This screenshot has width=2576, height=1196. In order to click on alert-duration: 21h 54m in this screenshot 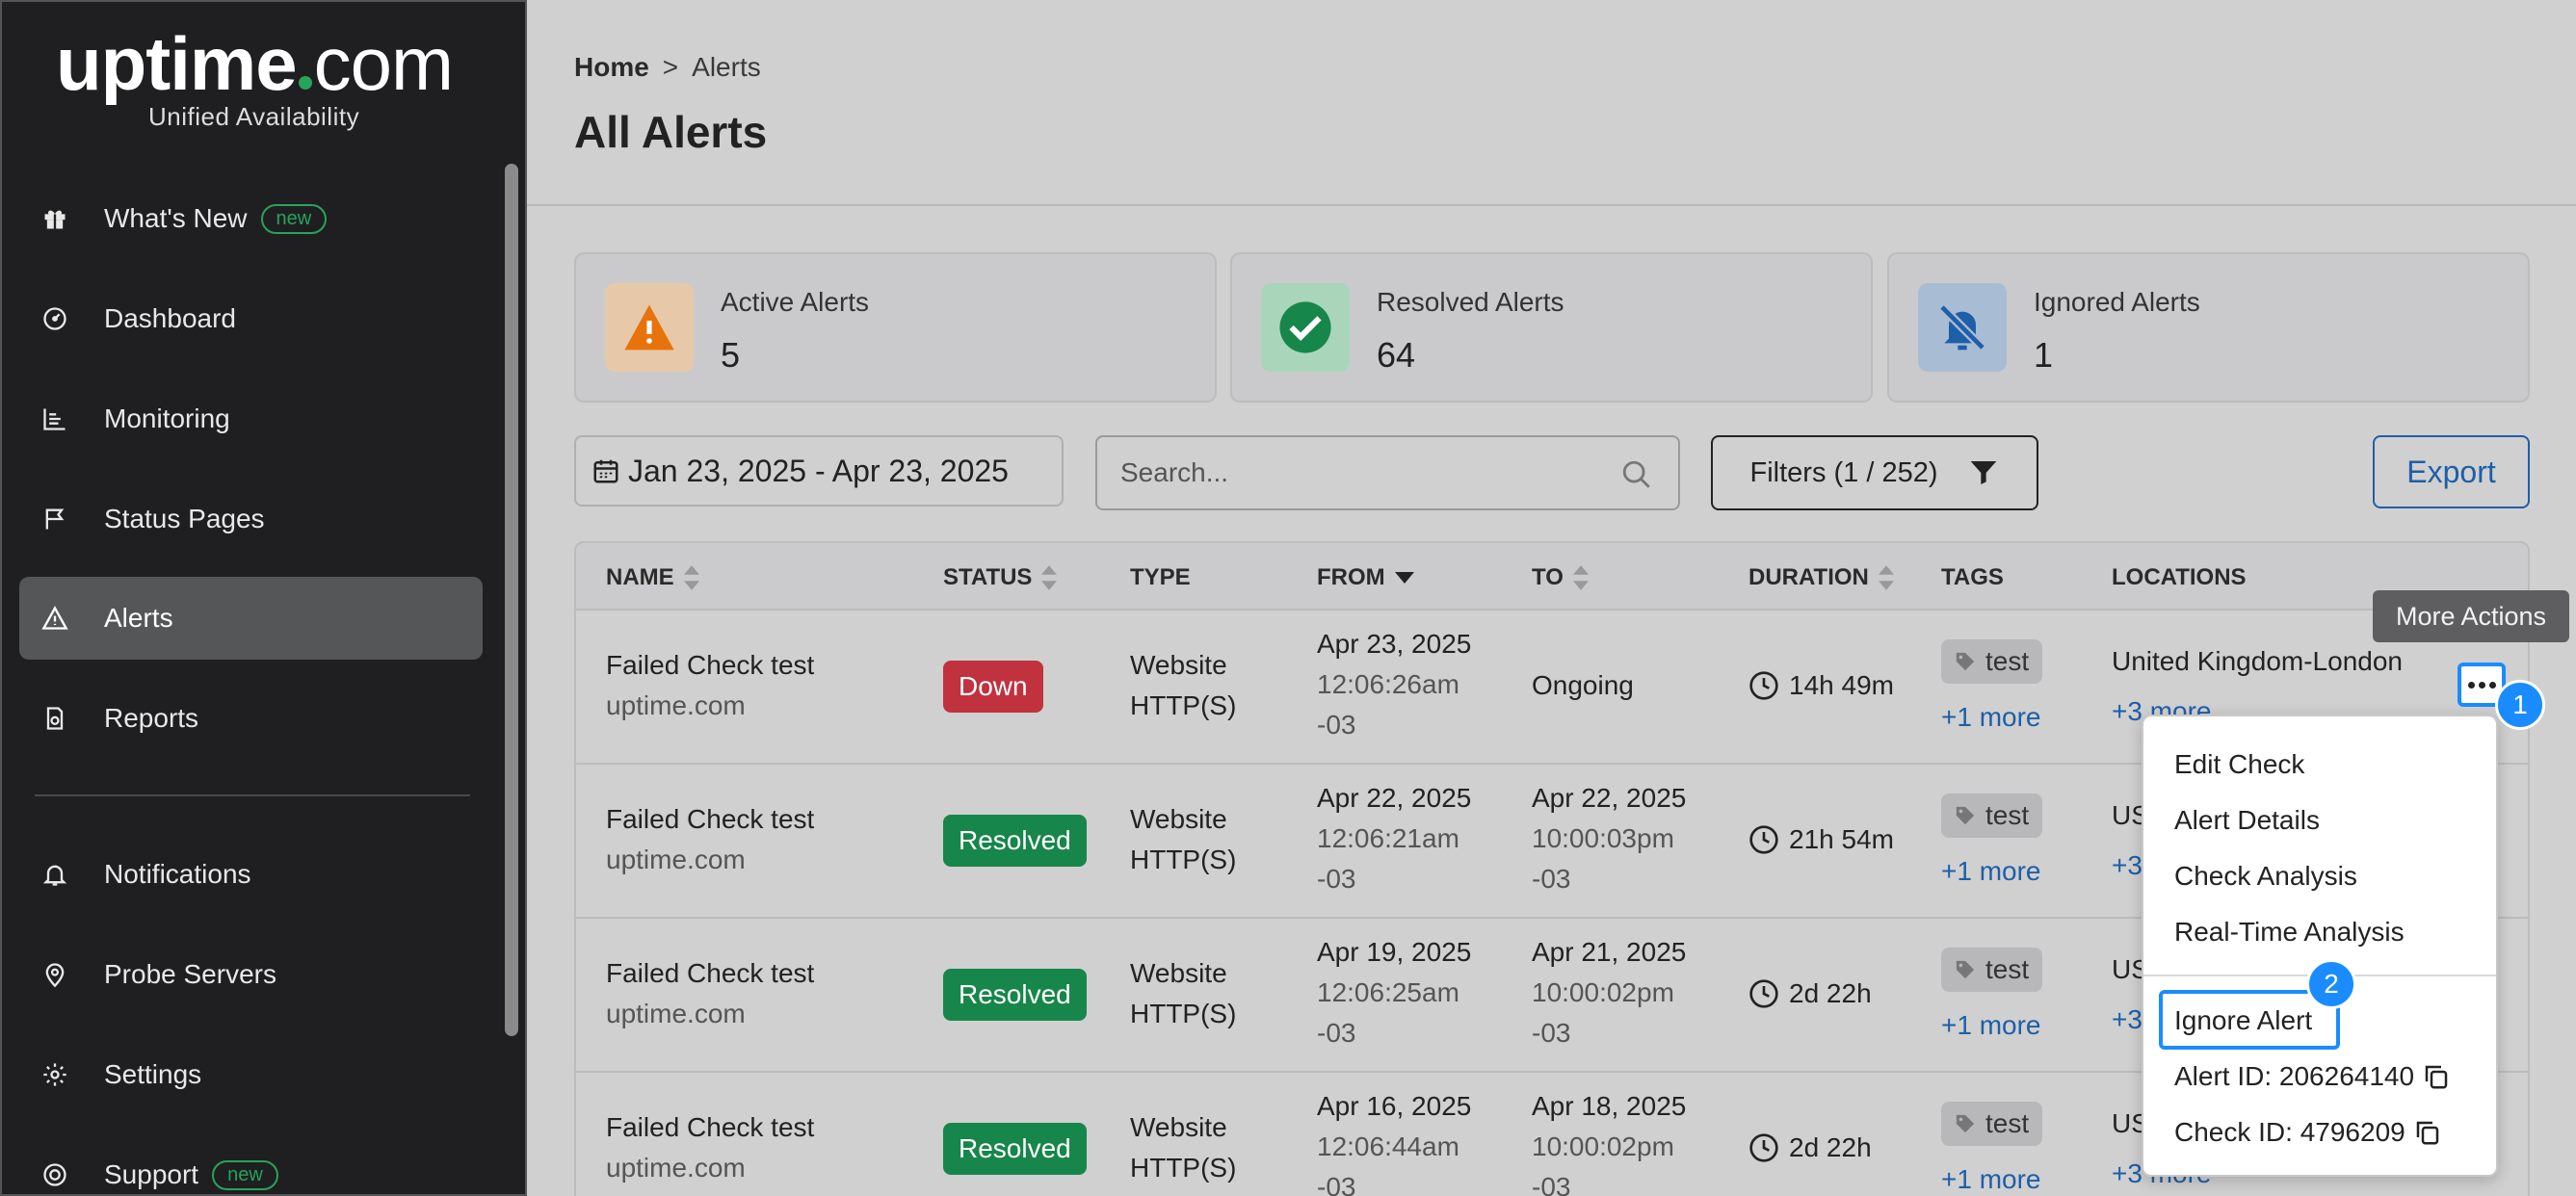, I will do `click(1821, 840)`.